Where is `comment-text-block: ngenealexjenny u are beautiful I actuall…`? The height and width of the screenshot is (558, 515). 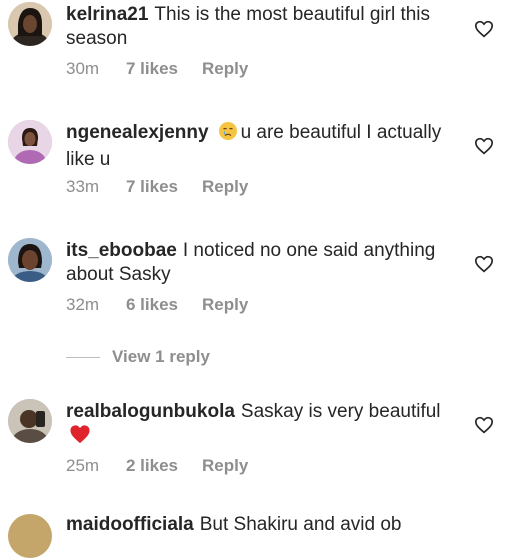
comment-text-block: ngenealexjenny u are beautiful I actuall… is located at coordinates (256, 146).